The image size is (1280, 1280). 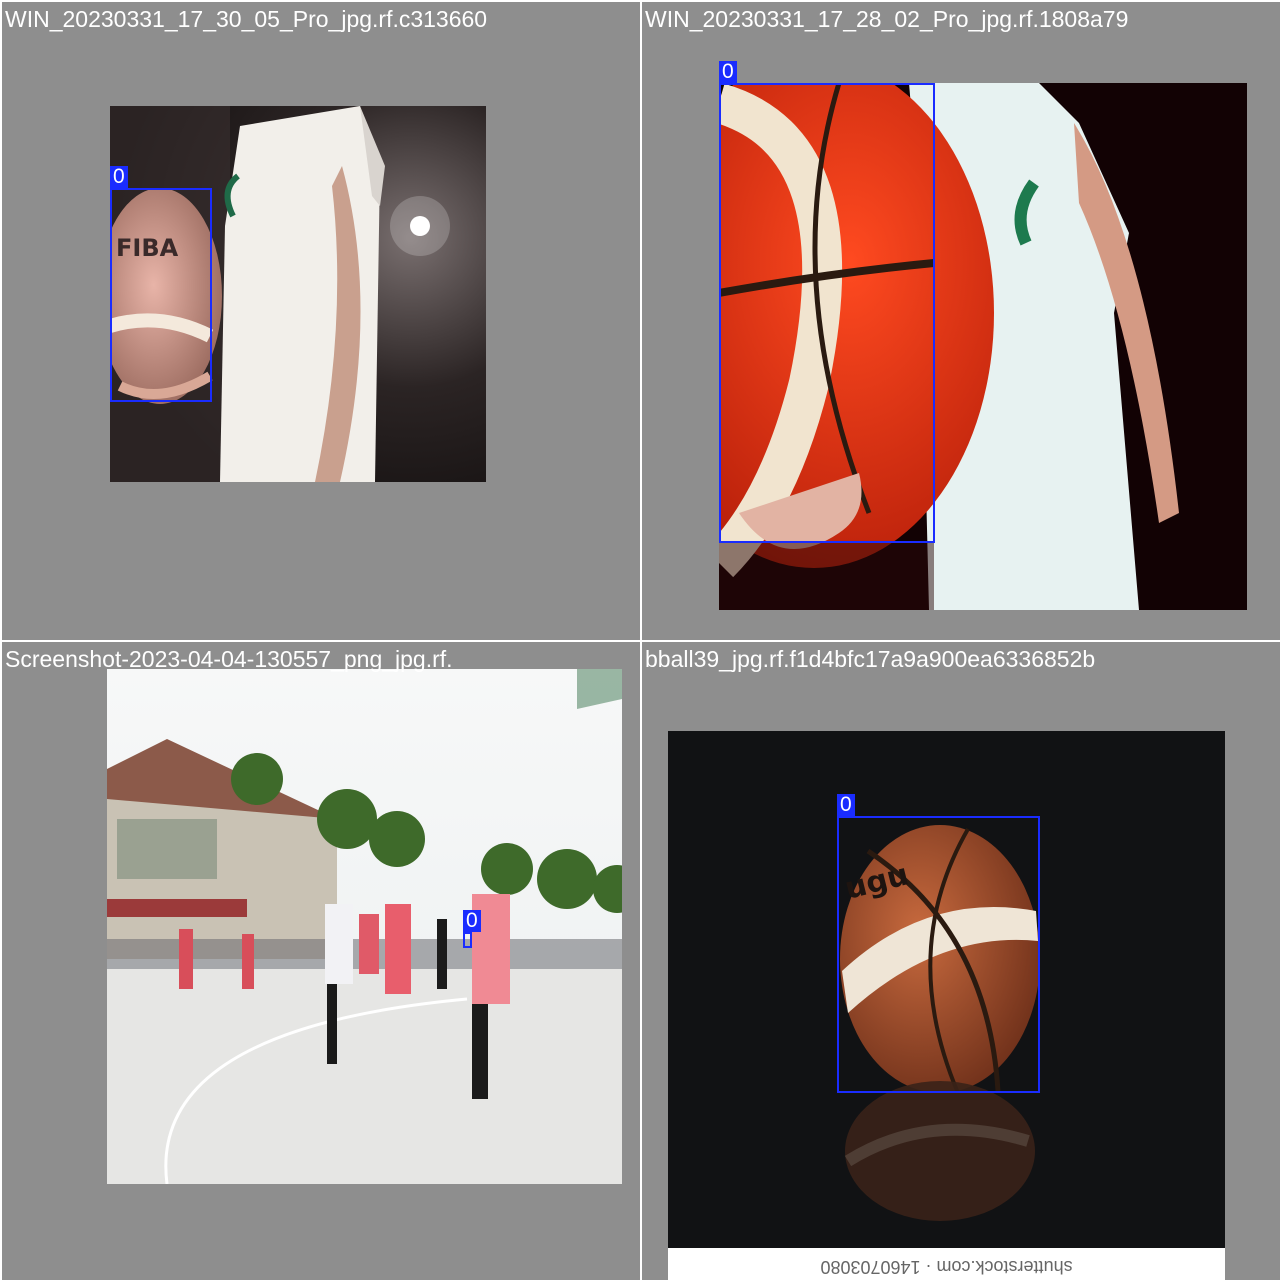 What do you see at coordinates (946, 1267) in the screenshot?
I see `watermark-text: shutterstock.com · 1460703080` at bounding box center [946, 1267].